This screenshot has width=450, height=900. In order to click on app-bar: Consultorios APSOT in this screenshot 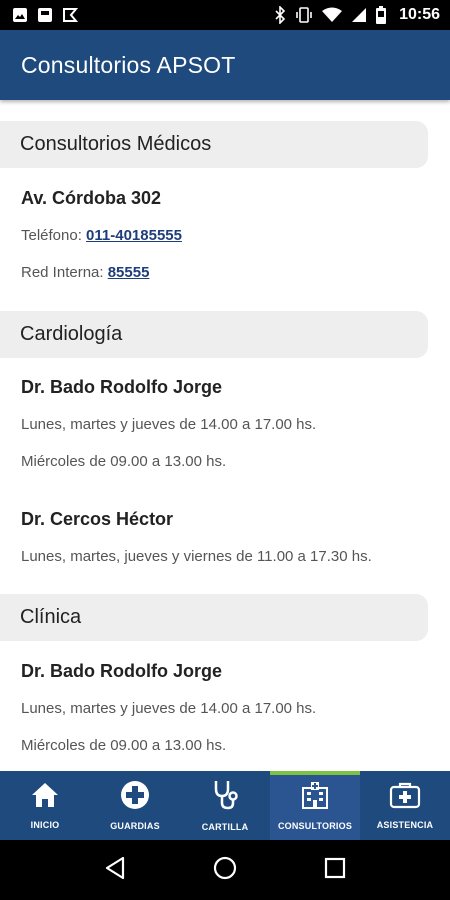, I will do `click(225, 65)`.